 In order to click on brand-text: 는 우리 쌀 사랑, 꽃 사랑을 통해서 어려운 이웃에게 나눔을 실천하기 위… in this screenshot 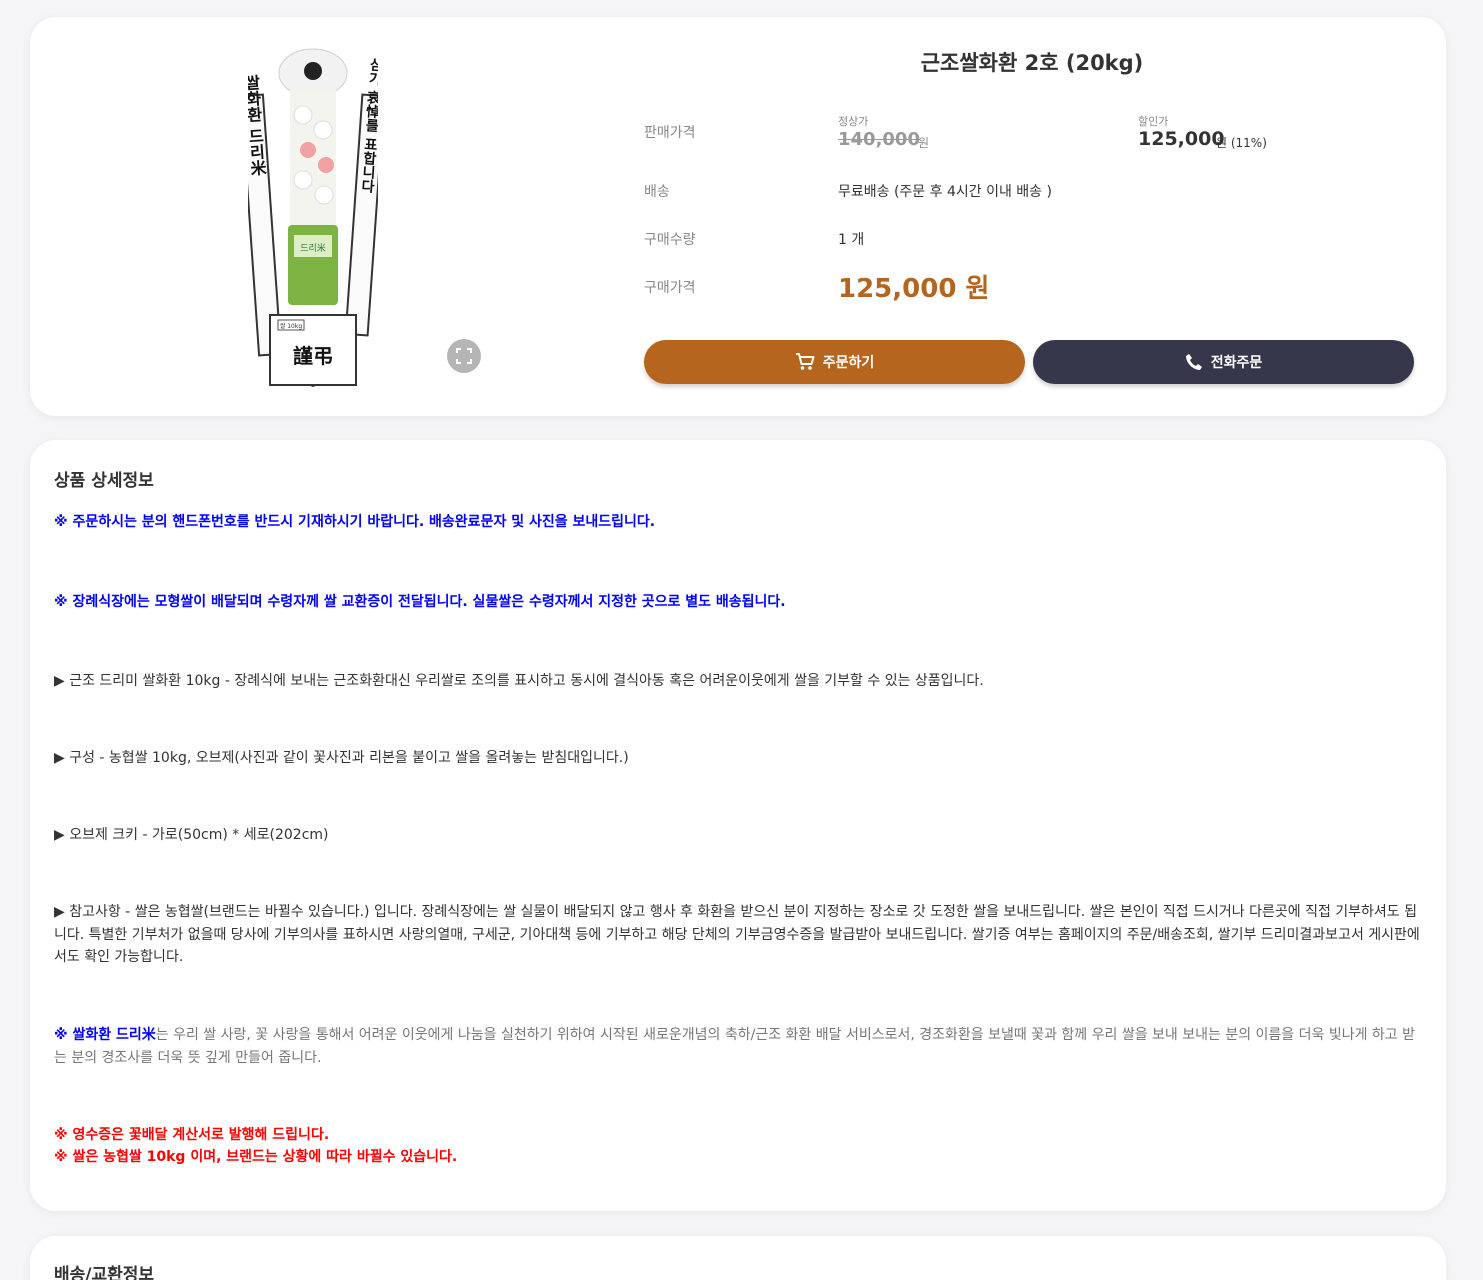, I will do `click(735, 1046)`.